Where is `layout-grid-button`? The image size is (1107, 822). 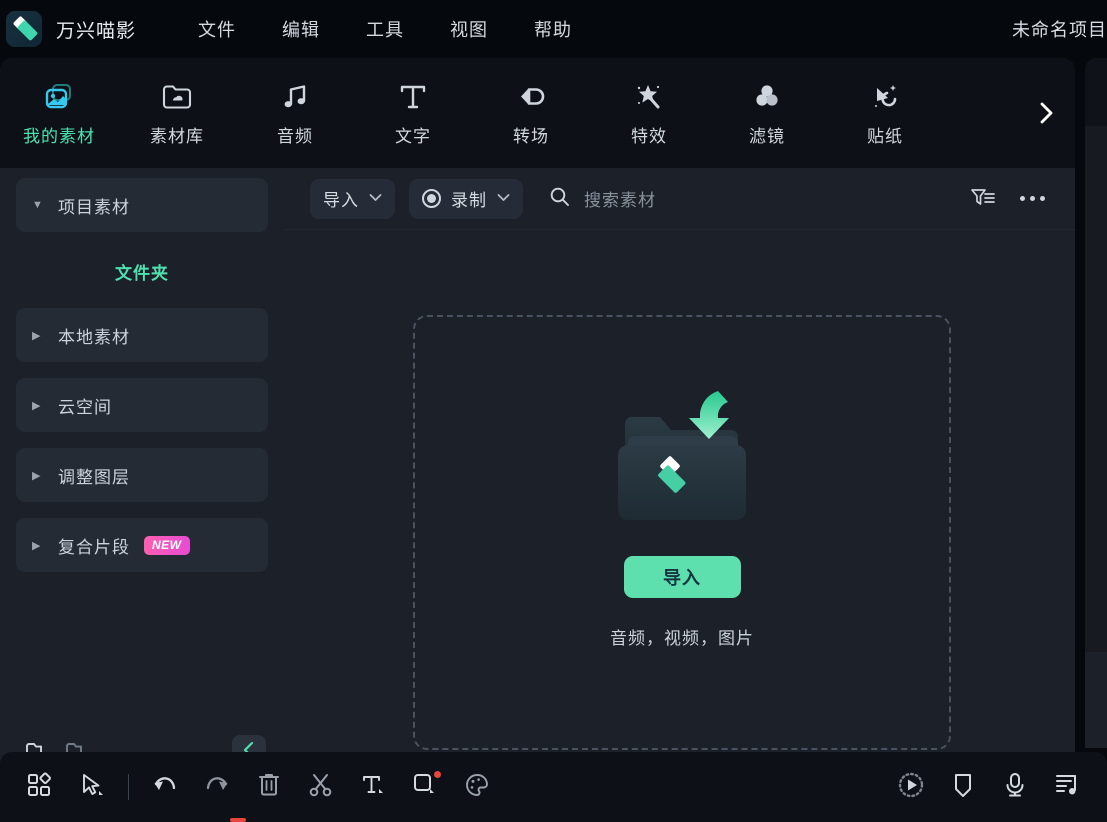 layout-grid-button is located at coordinates (40, 787).